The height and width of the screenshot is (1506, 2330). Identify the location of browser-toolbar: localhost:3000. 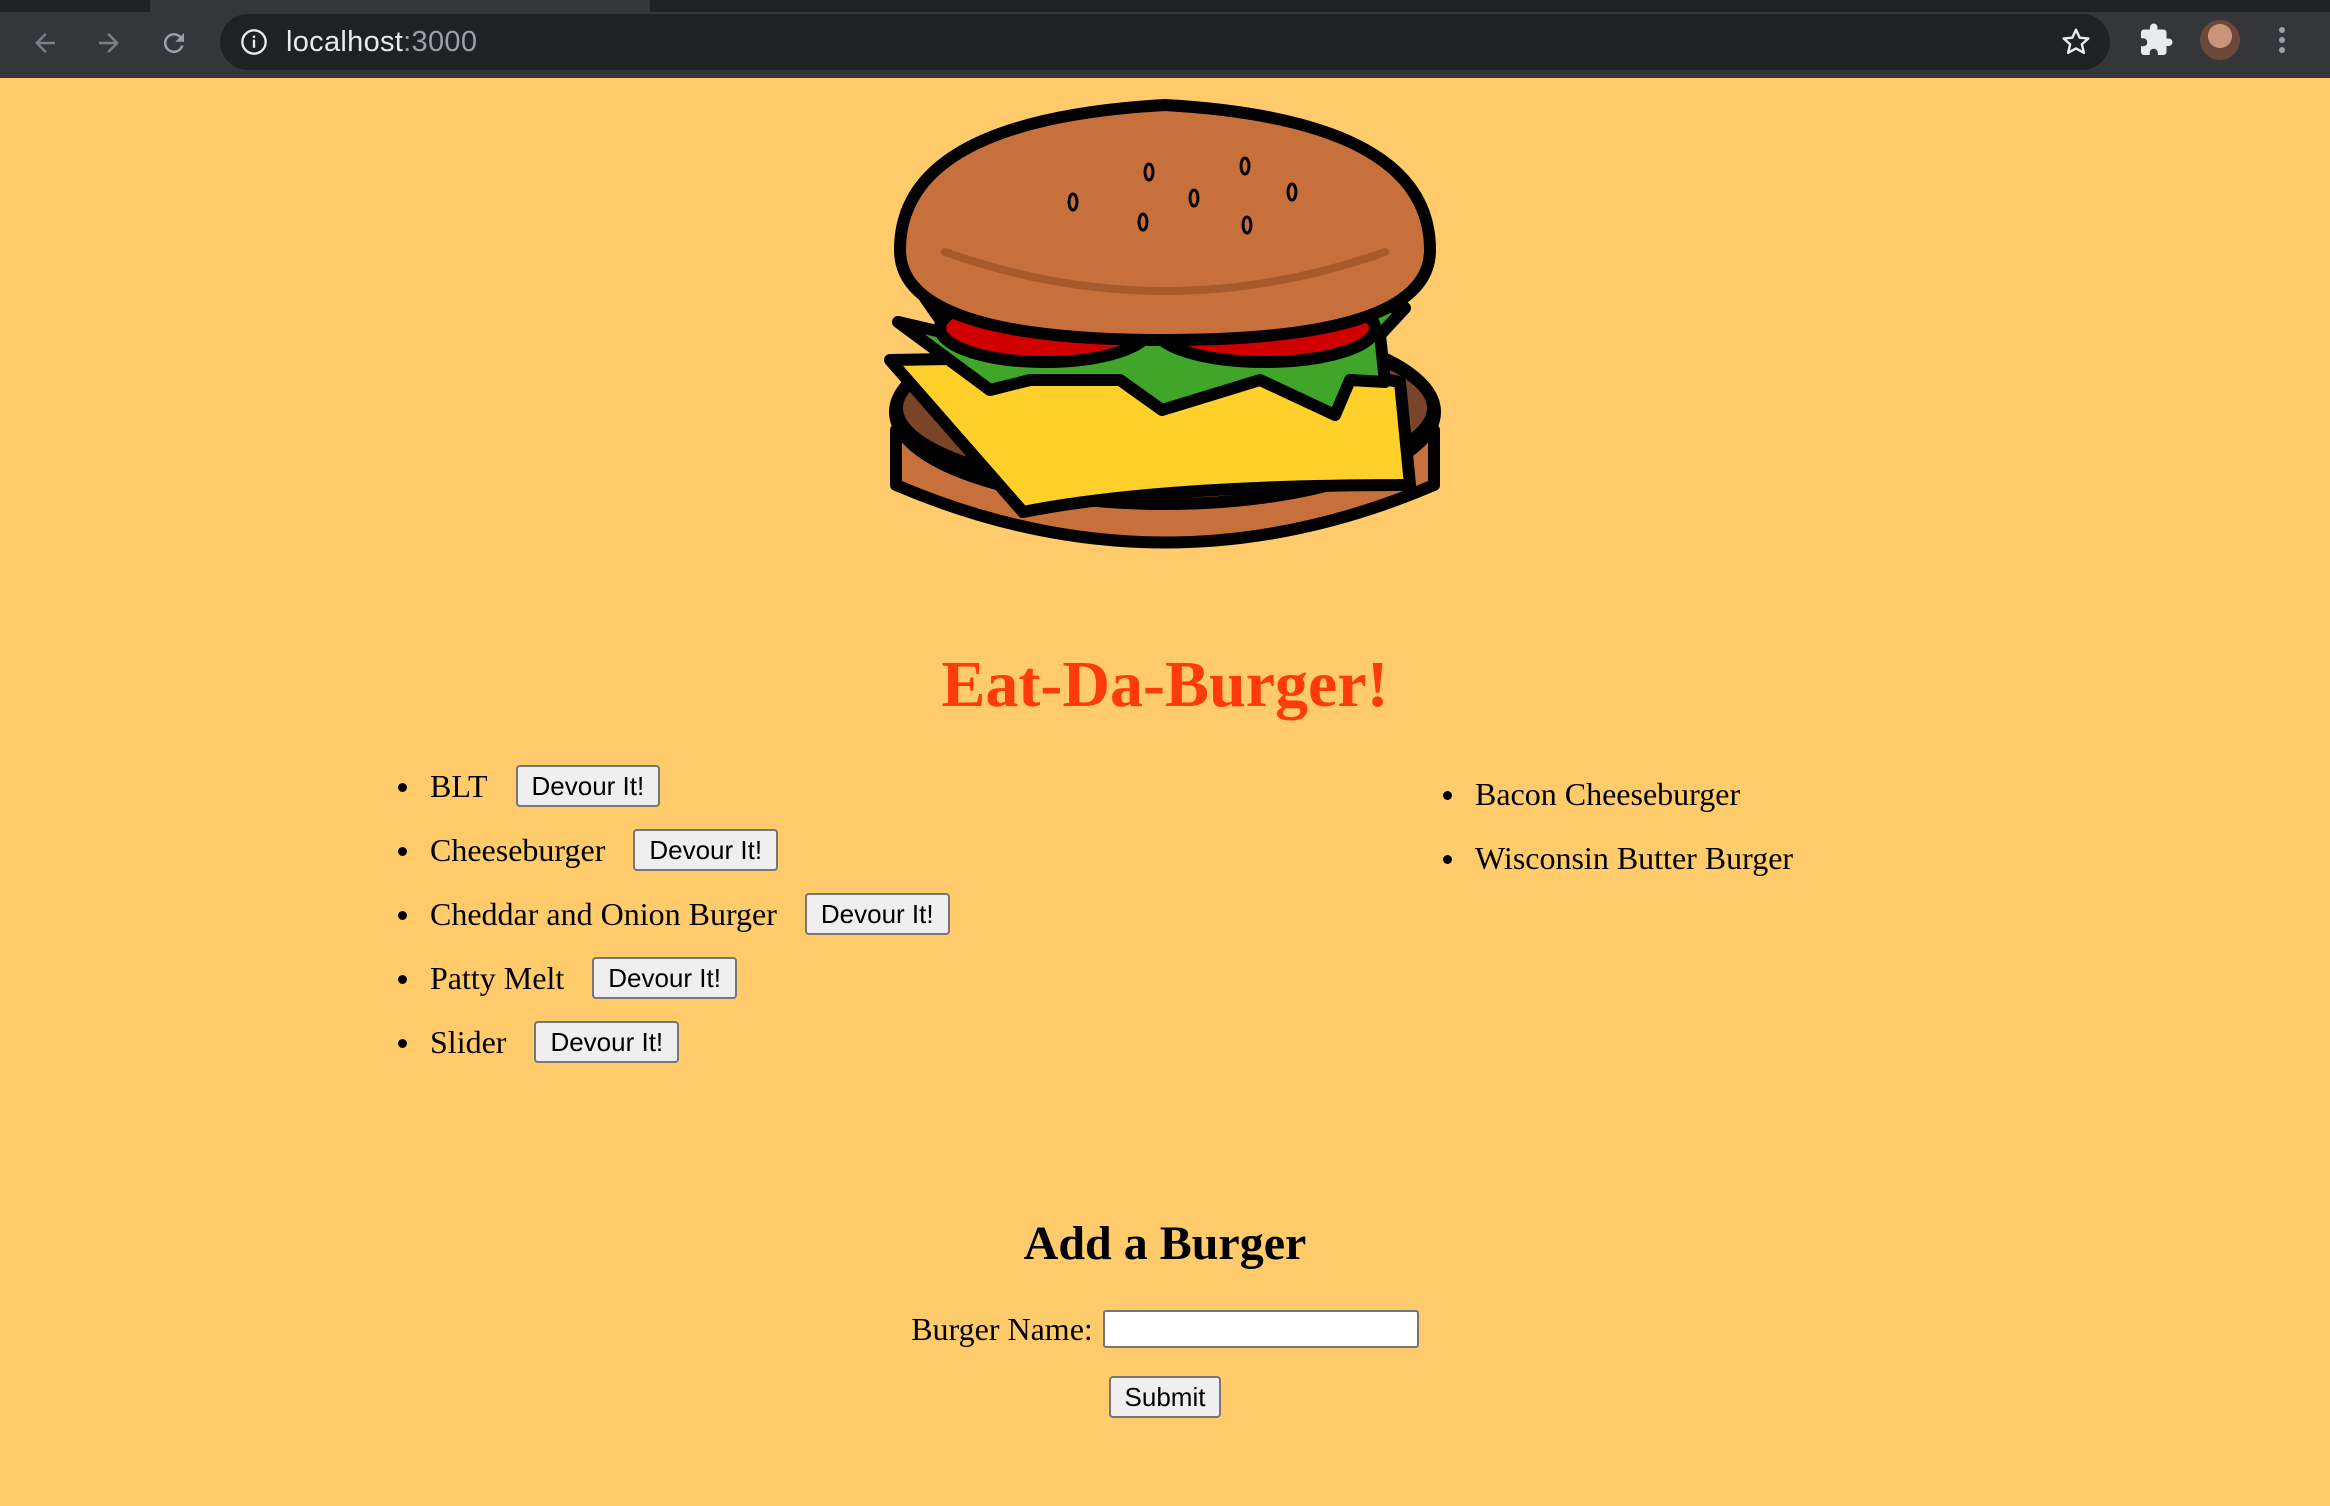
(1165, 39).